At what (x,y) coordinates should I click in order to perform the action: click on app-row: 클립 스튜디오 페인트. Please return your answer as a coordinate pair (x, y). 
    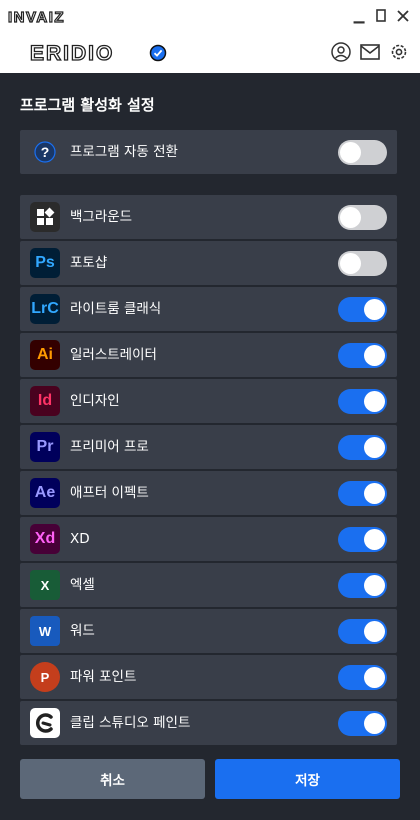
    Looking at the image, I should click on (208, 723).